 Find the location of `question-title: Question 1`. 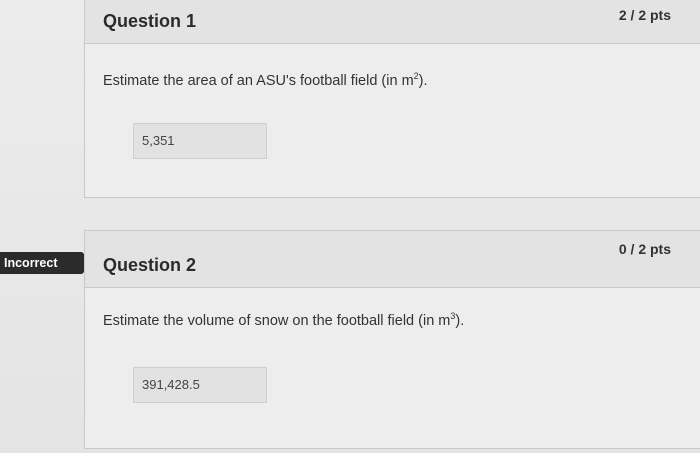

question-title: Question 1 is located at coordinates (150, 21).